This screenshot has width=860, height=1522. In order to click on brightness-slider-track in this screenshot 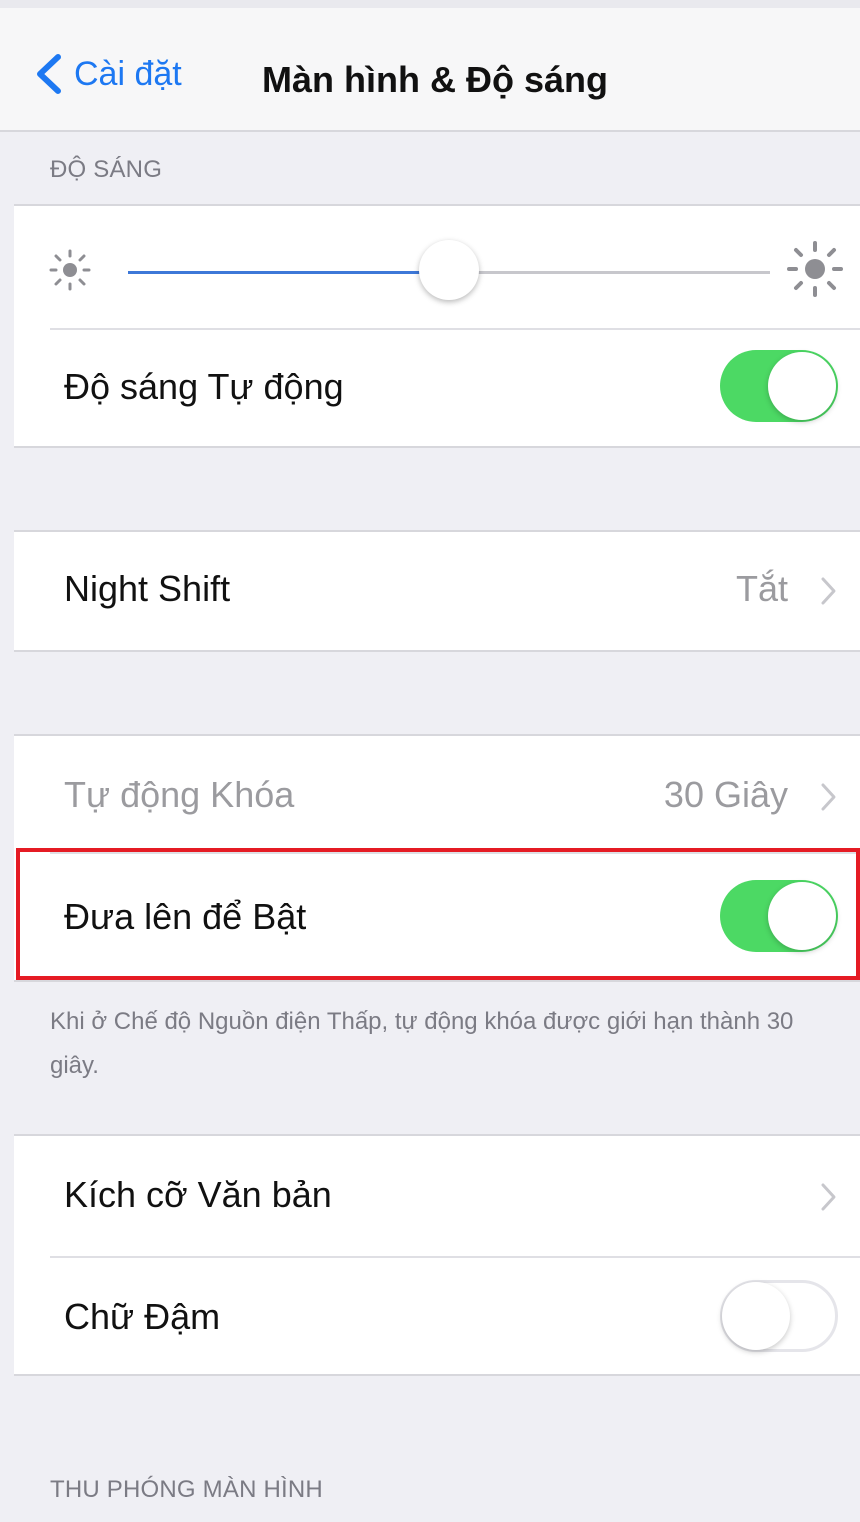, I will do `click(609, 272)`.